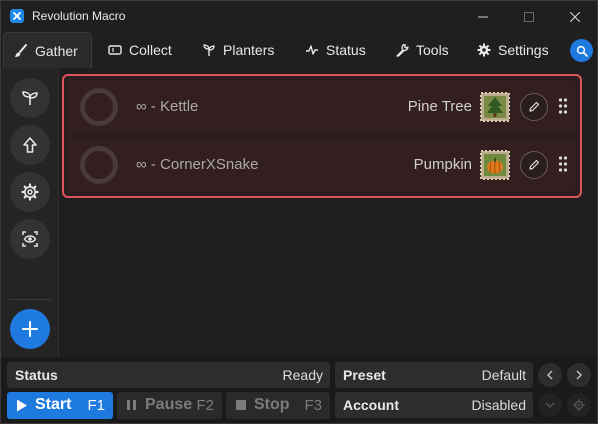 This screenshot has height=424, width=598. Describe the element at coordinates (434, 405) in the screenshot. I see `account-select: Account Disabled` at that location.